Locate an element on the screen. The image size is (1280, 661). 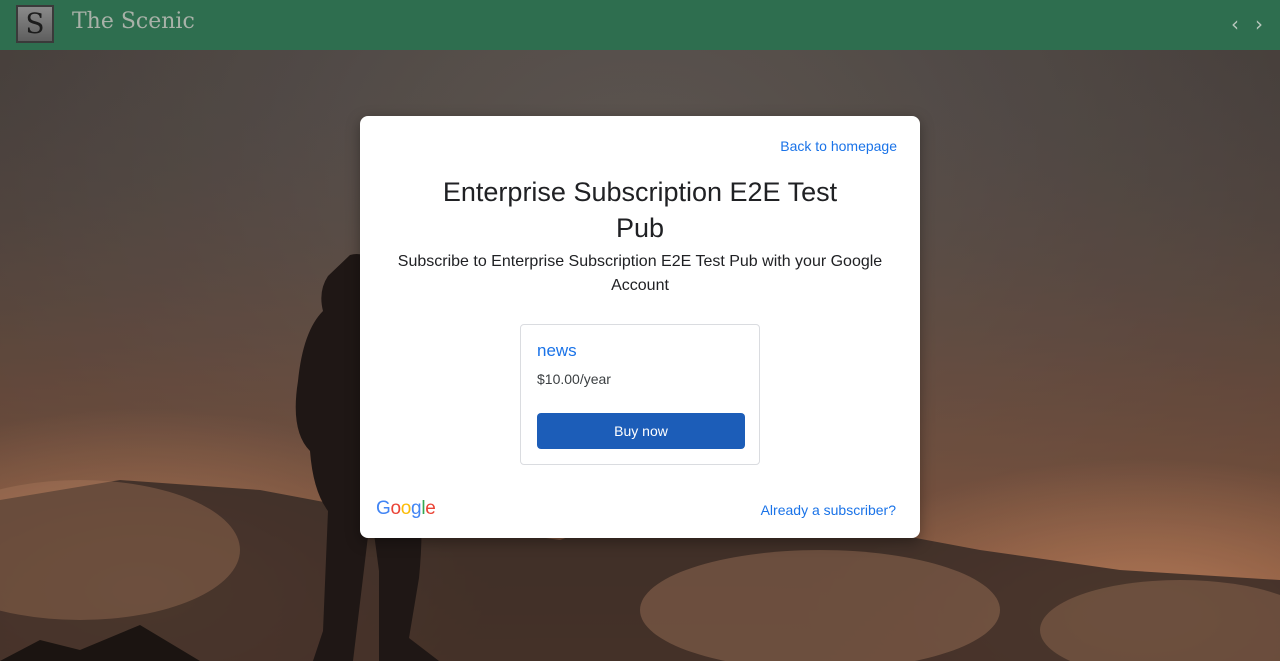
site-logo-letter: S is located at coordinates (35, 23).